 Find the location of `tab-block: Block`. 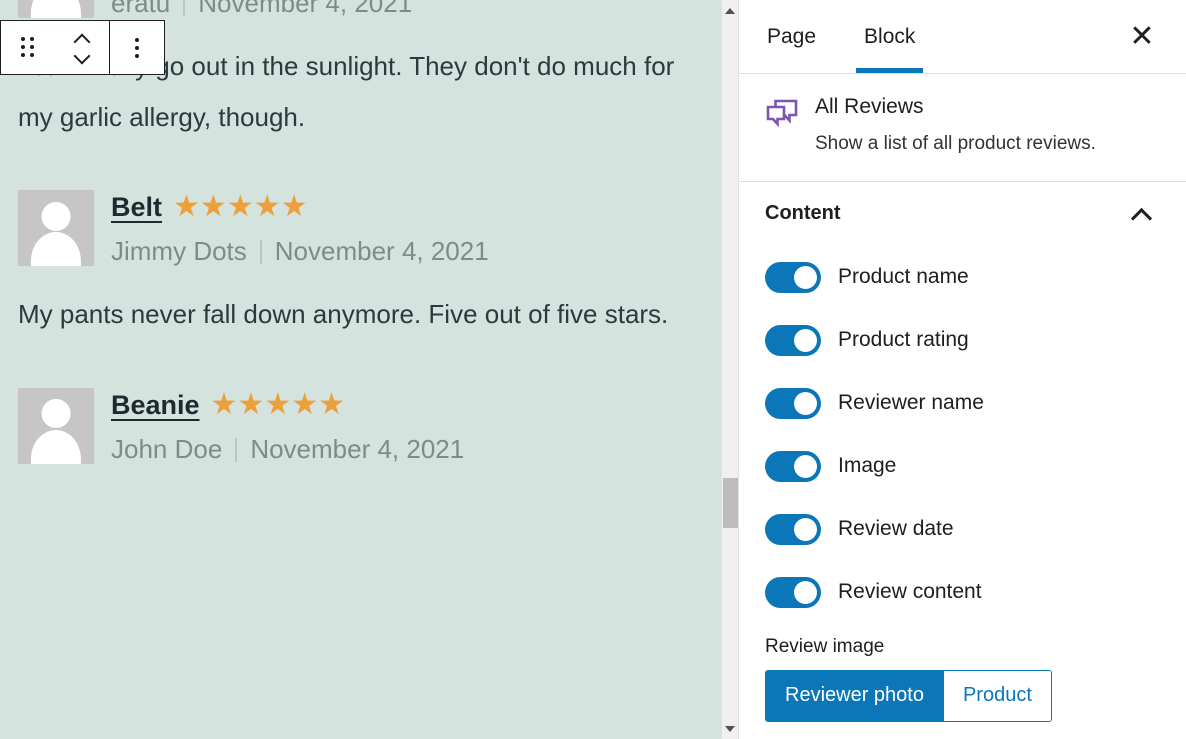

tab-block: Block is located at coordinates (889, 36).